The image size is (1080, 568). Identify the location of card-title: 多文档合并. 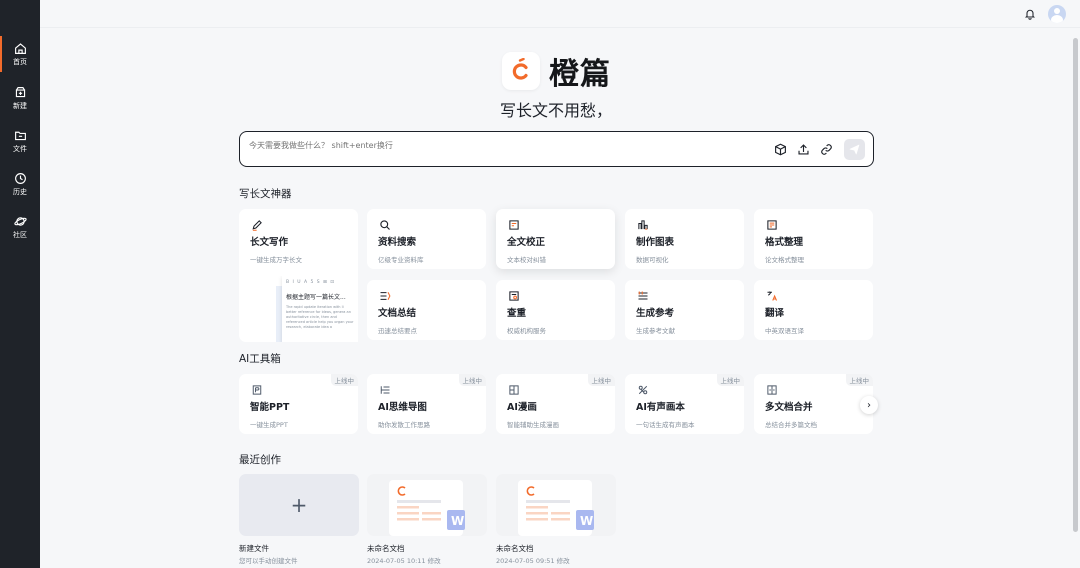
(789, 407).